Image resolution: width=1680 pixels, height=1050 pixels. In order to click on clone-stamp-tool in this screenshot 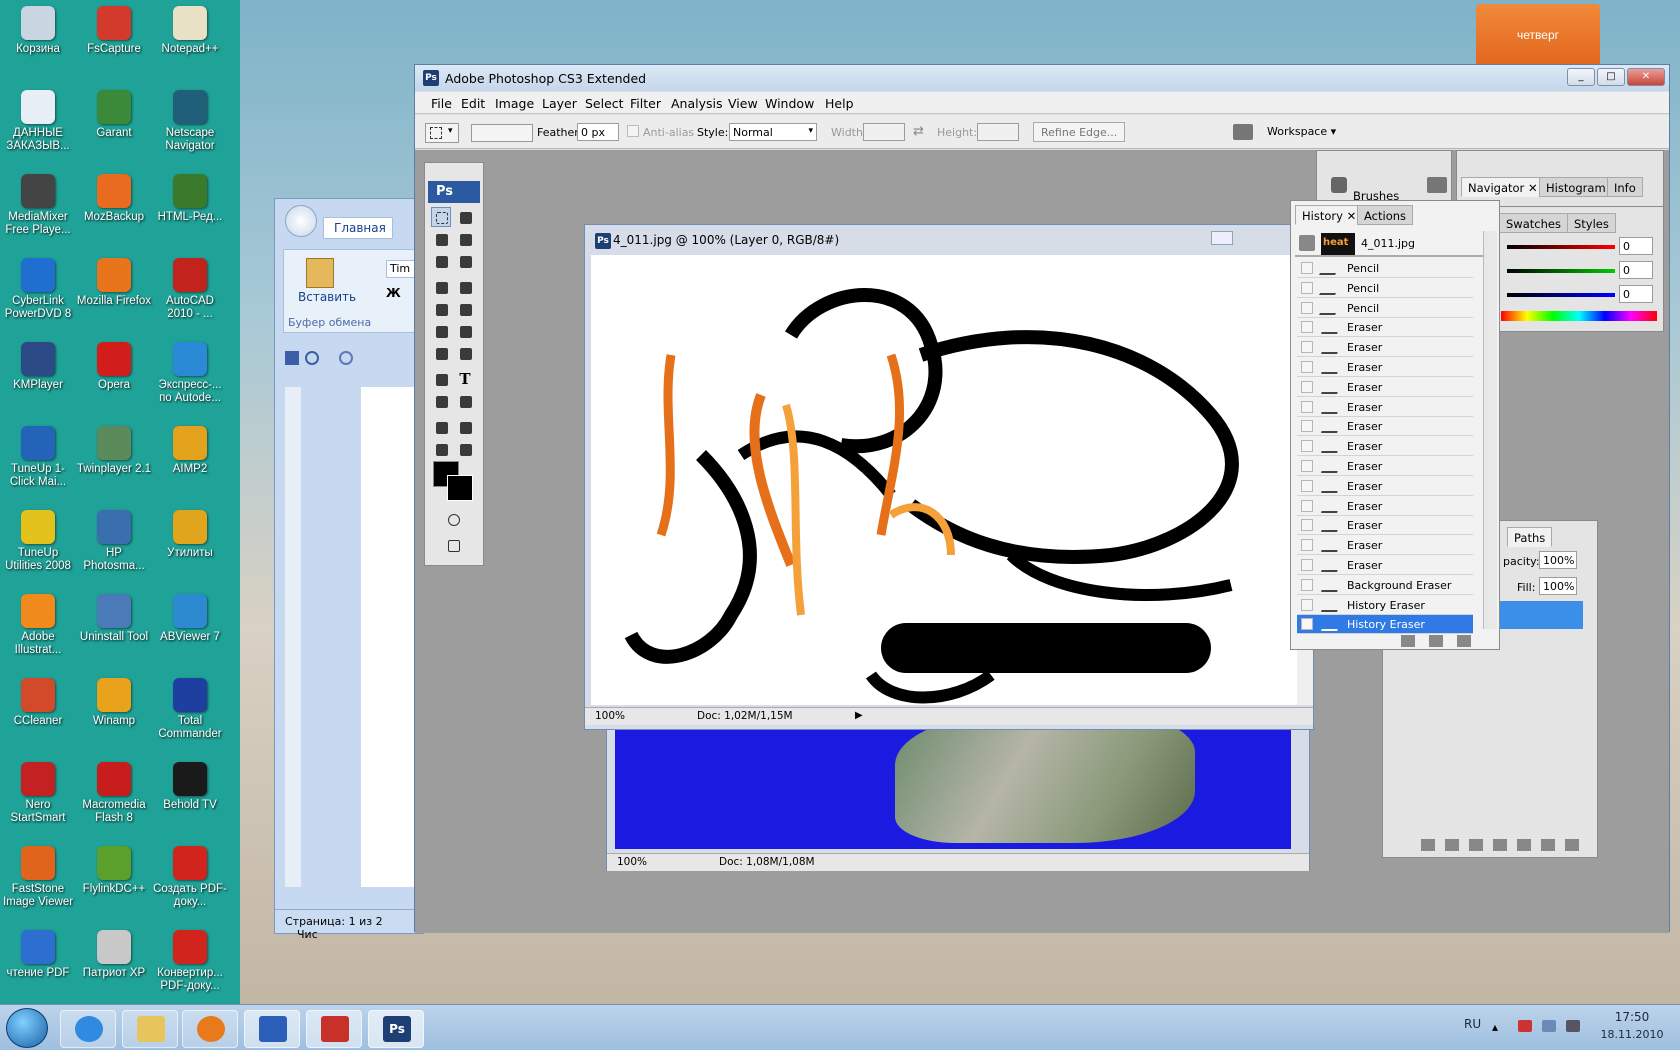, I will do `click(441, 309)`.